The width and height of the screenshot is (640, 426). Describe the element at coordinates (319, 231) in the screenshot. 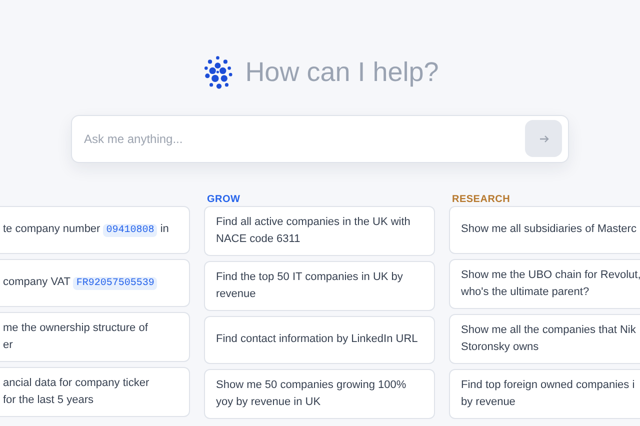

I see `suggestion-card: Find all active companies in the UK with NACE code 6311` at that location.